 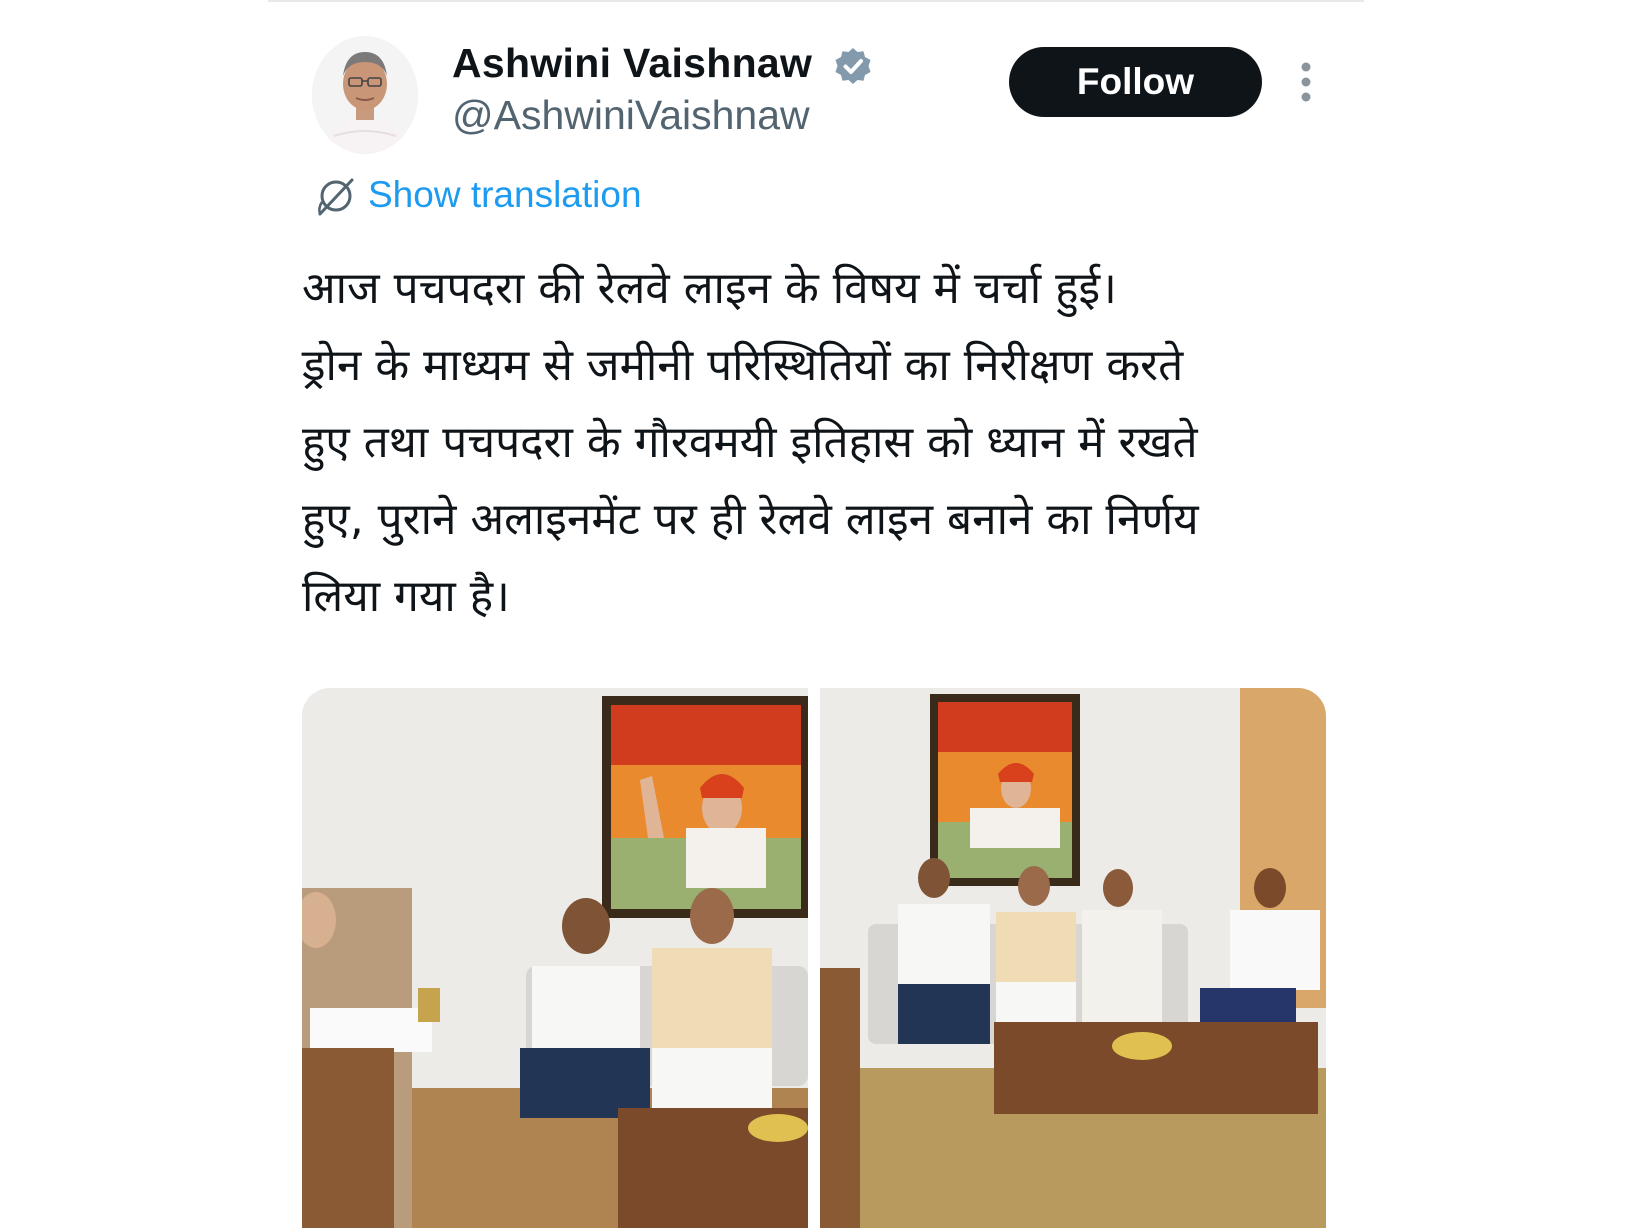 I want to click on profile-photo-icon, so click(x=365, y=95).